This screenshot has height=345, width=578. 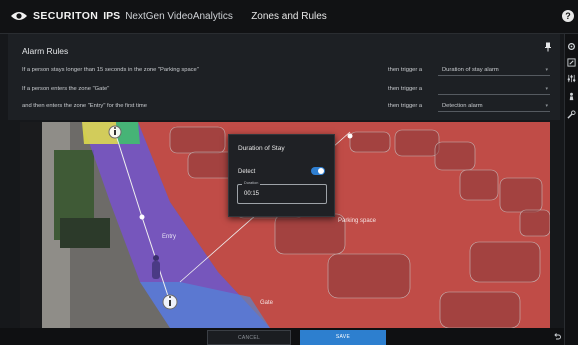 What do you see at coordinates (19, 16) in the screenshot?
I see `eye-logo-icon` at bounding box center [19, 16].